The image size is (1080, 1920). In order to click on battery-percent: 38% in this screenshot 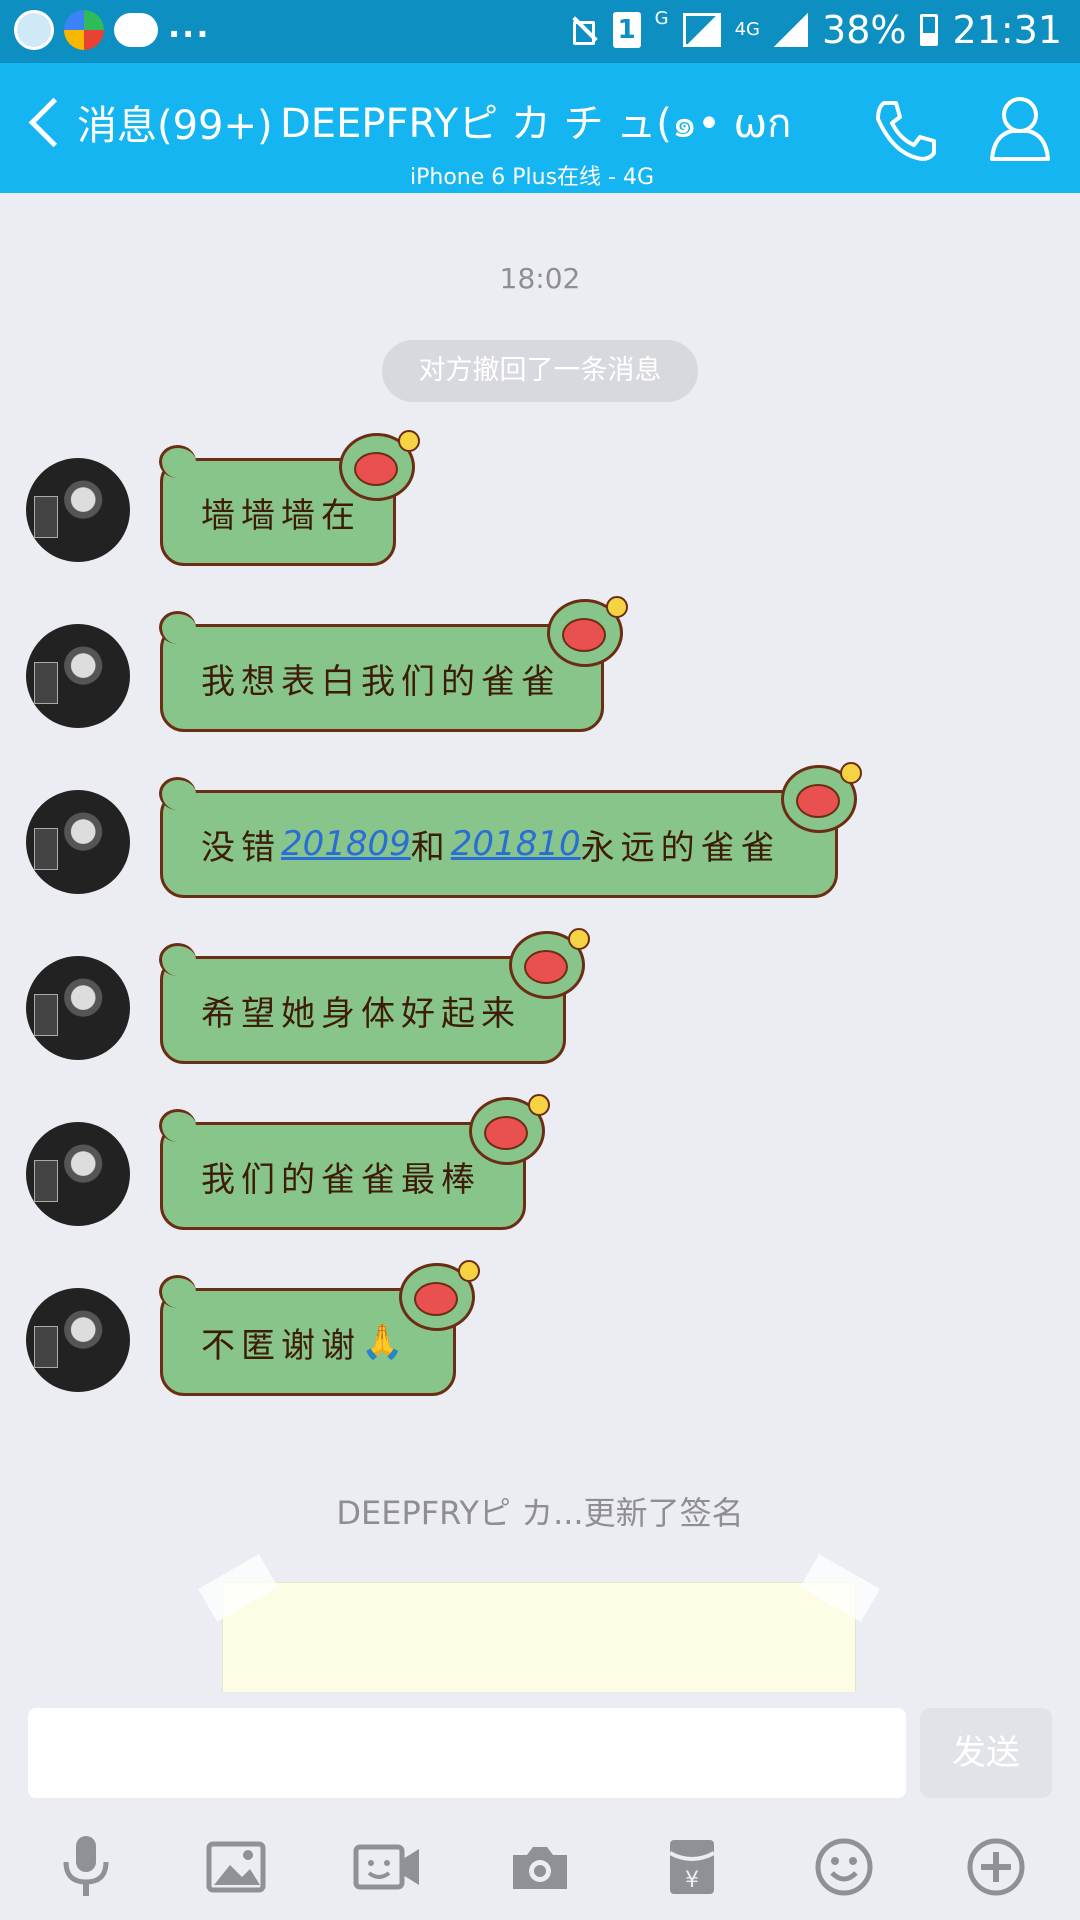, I will do `click(864, 30)`.